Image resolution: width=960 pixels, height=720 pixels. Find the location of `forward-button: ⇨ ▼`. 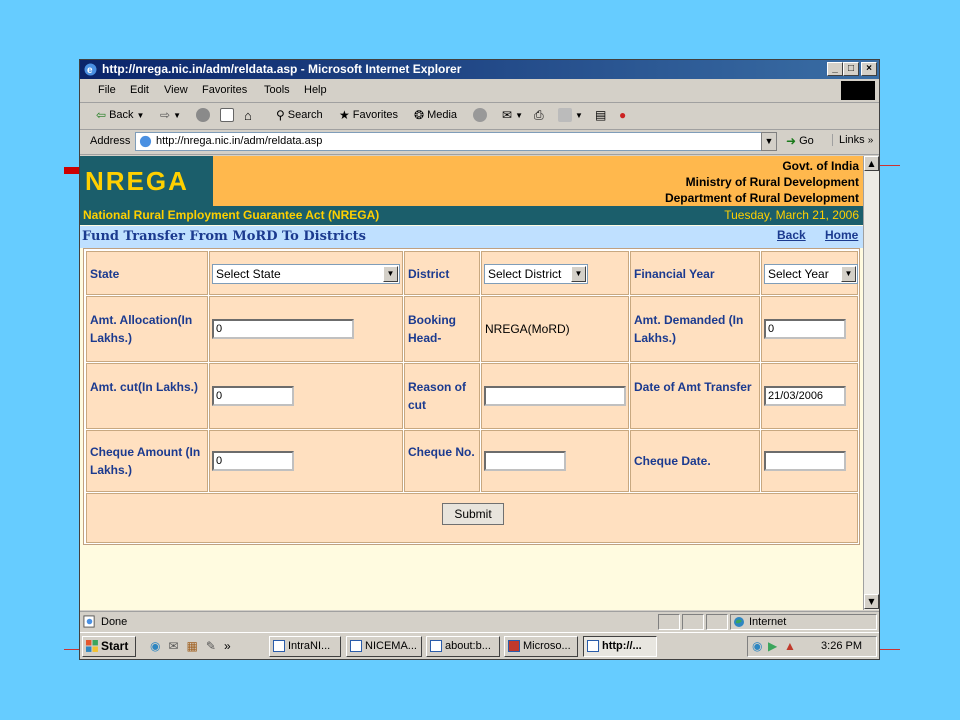

forward-button: ⇨ ▼ is located at coordinates (170, 115).